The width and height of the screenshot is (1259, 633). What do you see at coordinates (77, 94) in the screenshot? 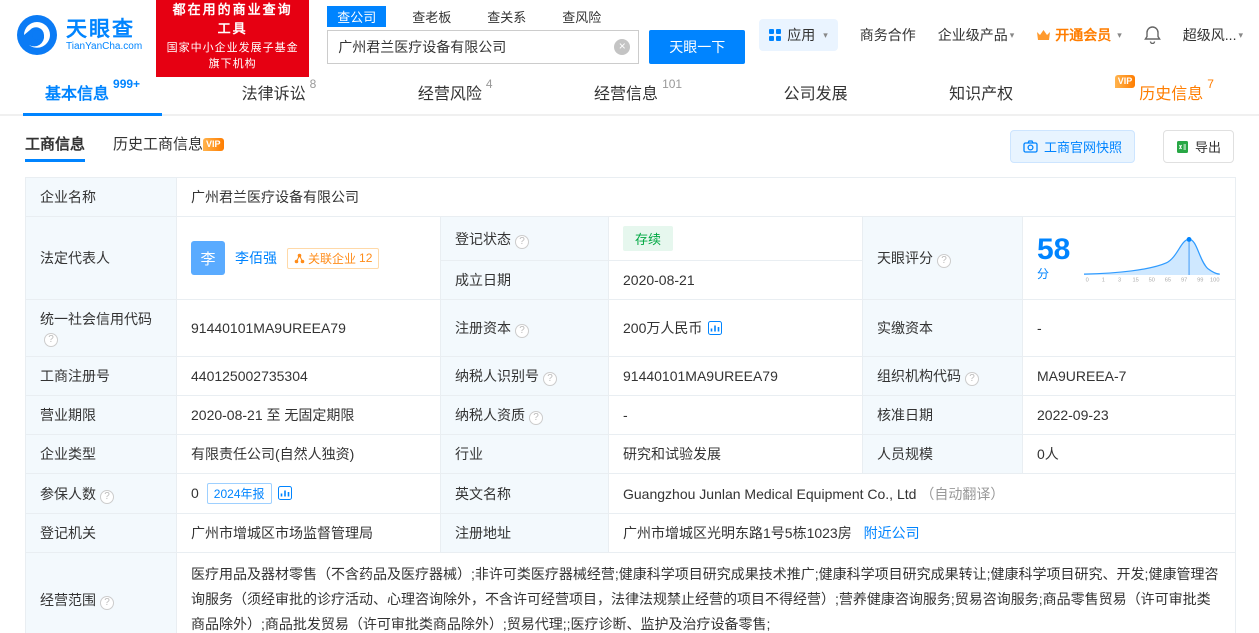
I see `tab-label: 基本信息` at bounding box center [77, 94].